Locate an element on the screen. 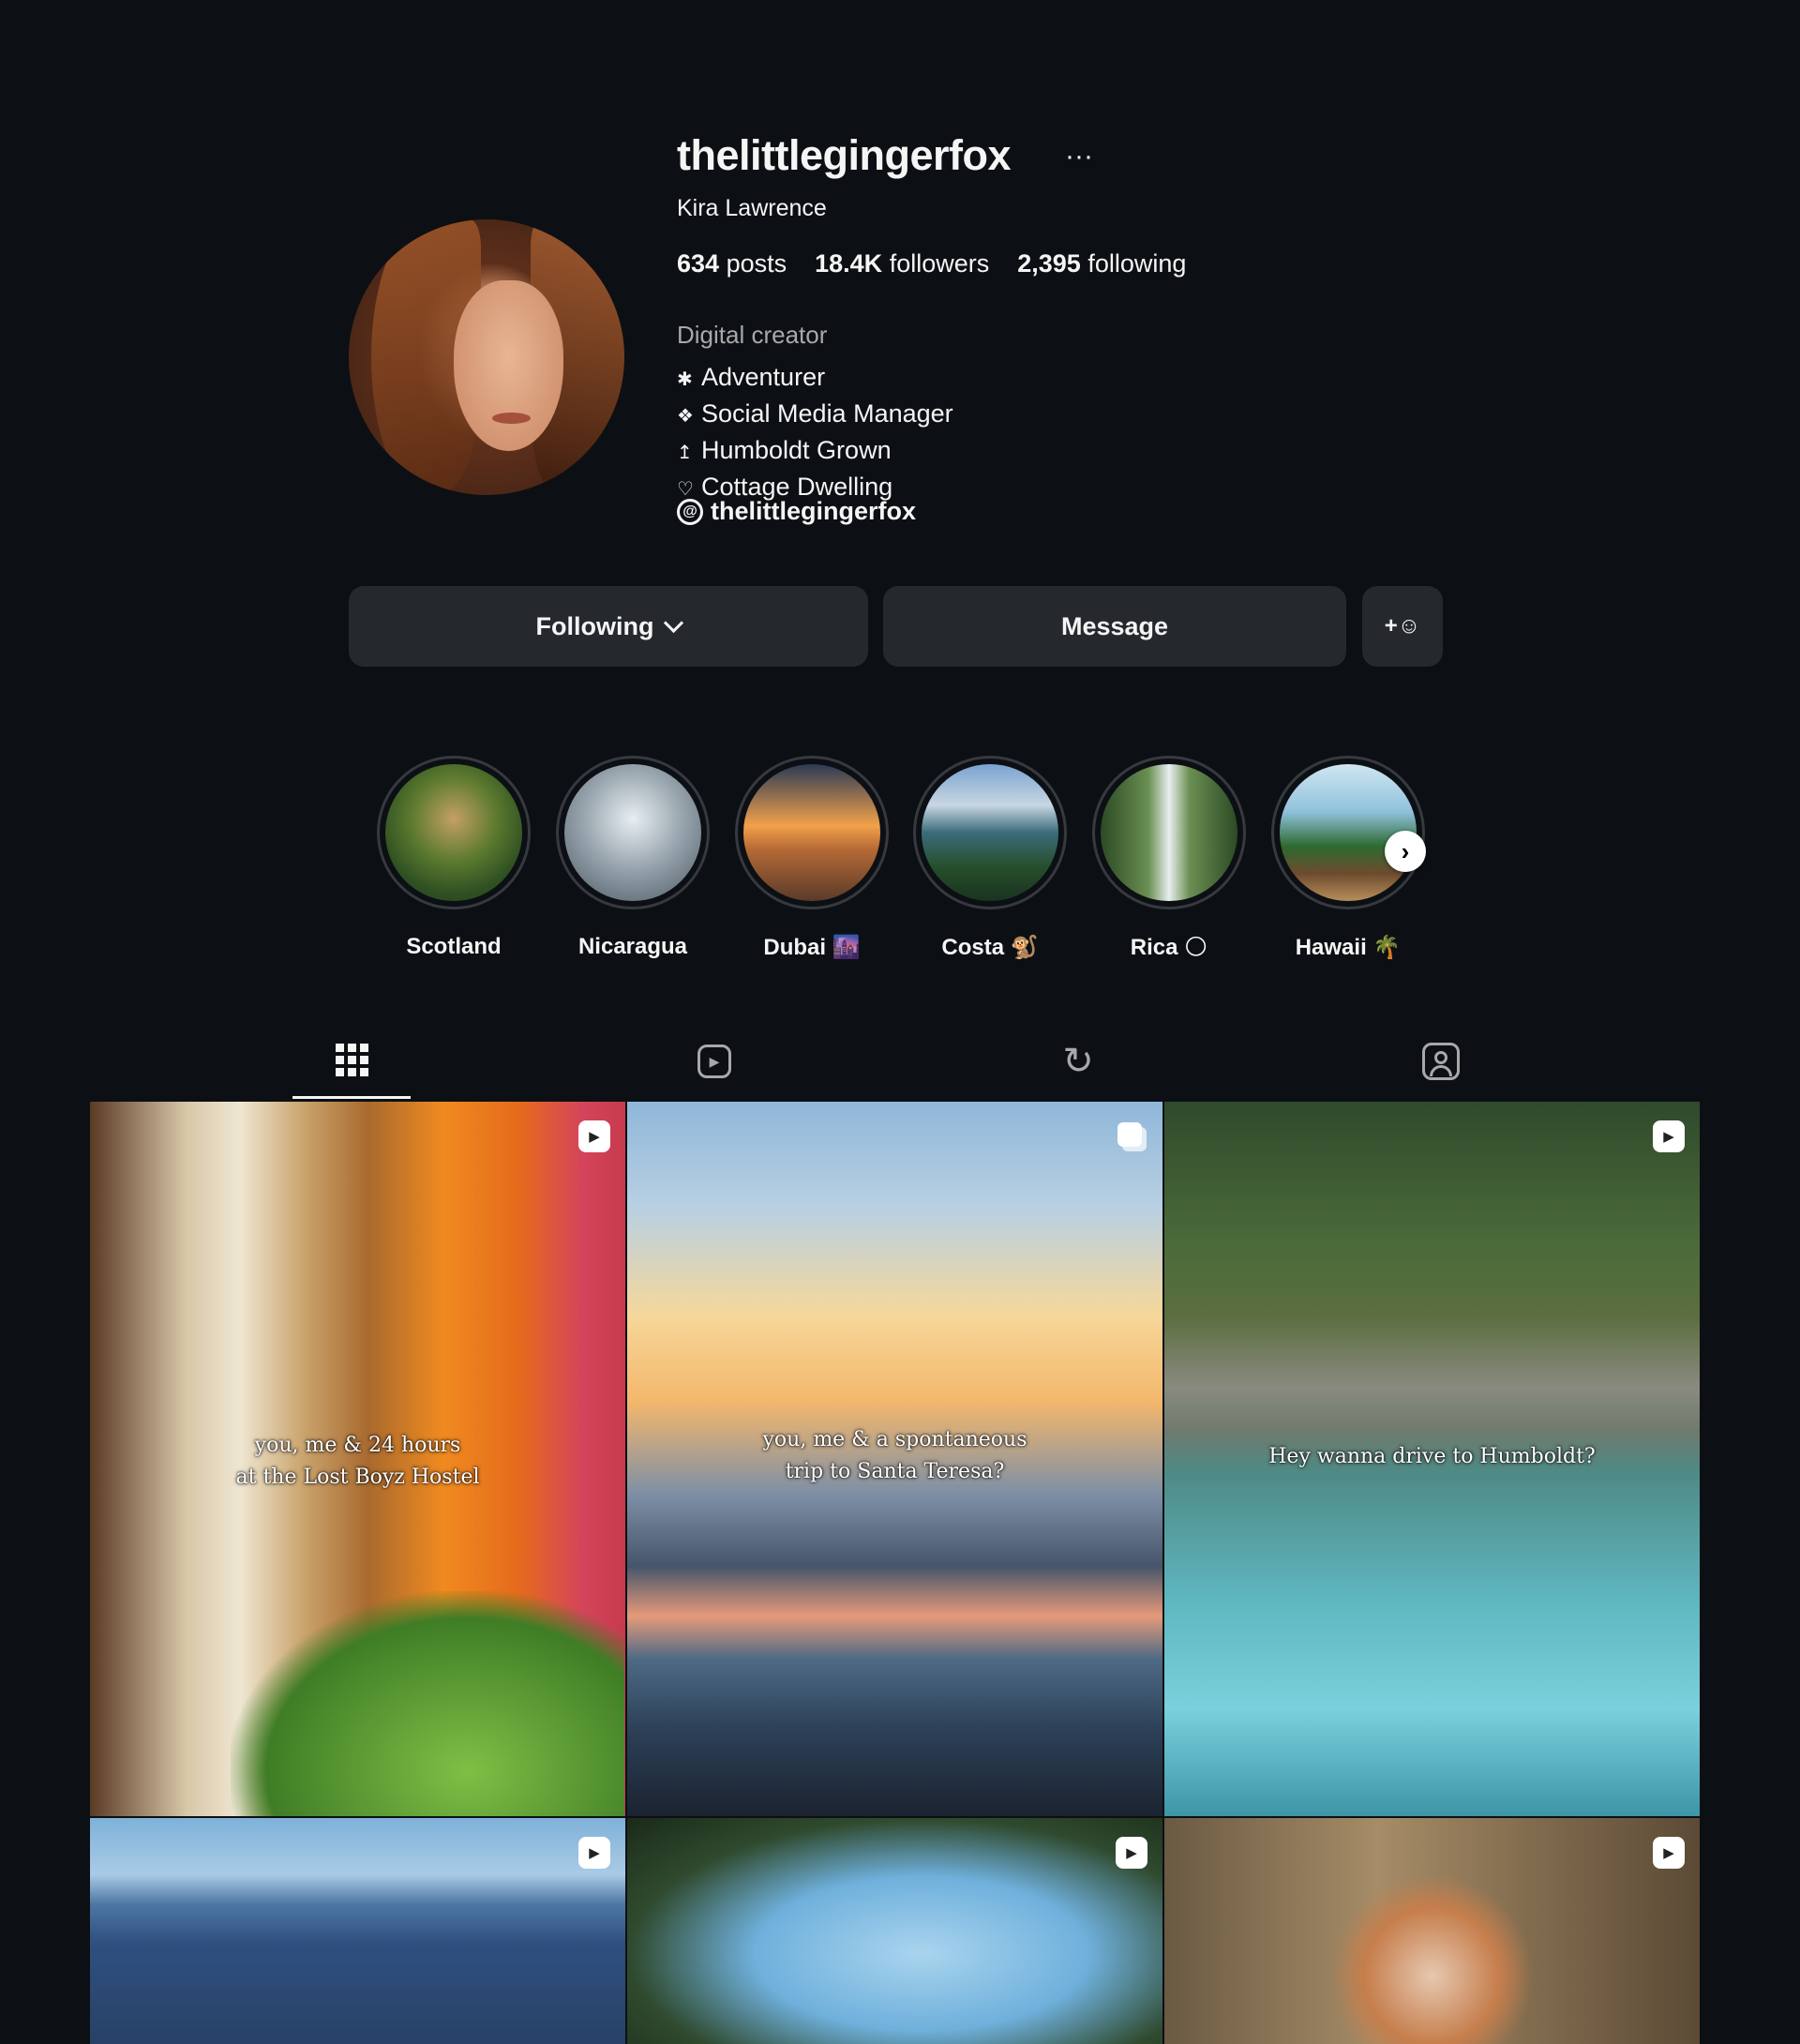  suggested-users-button: +☺ is located at coordinates (1402, 626).